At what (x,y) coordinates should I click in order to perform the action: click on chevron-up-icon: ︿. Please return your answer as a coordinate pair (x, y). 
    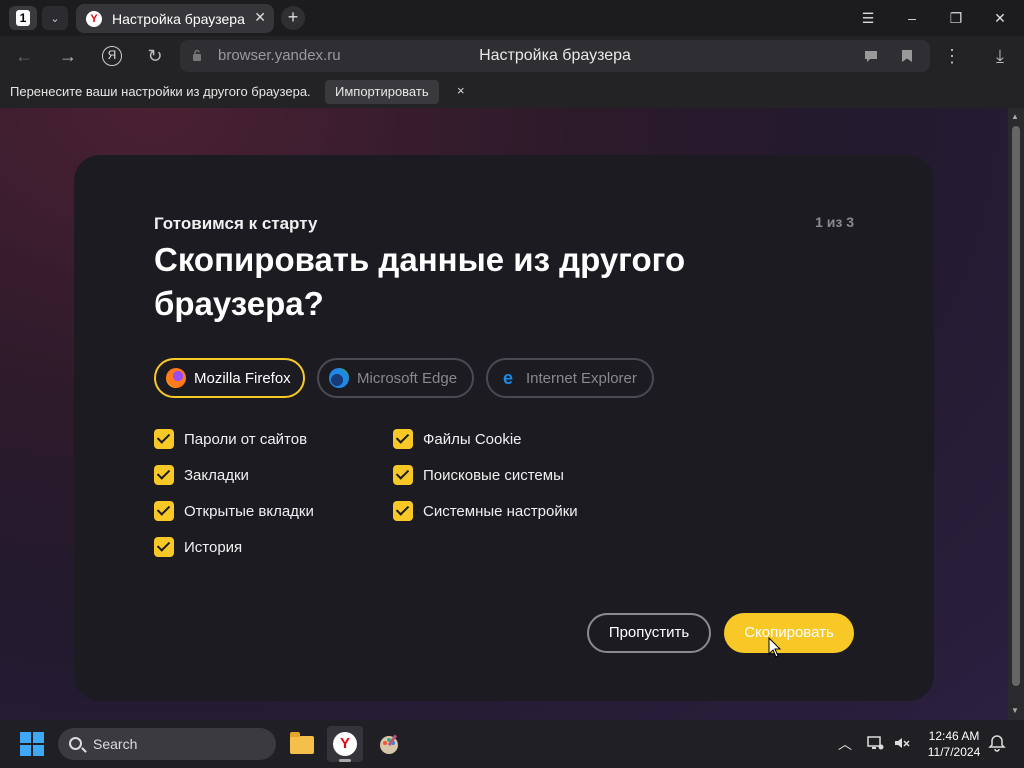
    Looking at the image, I should click on (845, 744).